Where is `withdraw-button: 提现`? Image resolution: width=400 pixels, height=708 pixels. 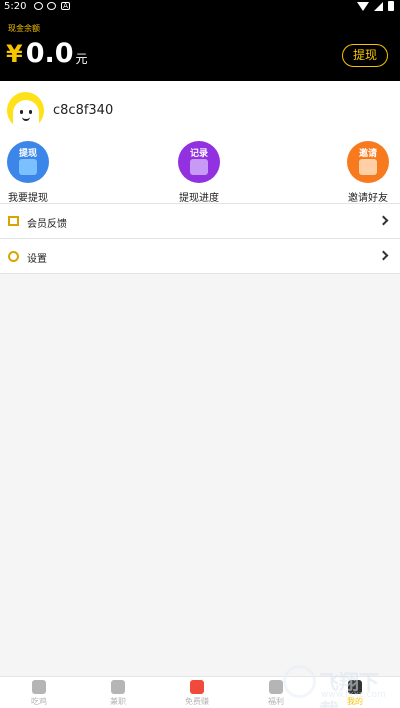 withdraw-button: 提现 is located at coordinates (365, 55).